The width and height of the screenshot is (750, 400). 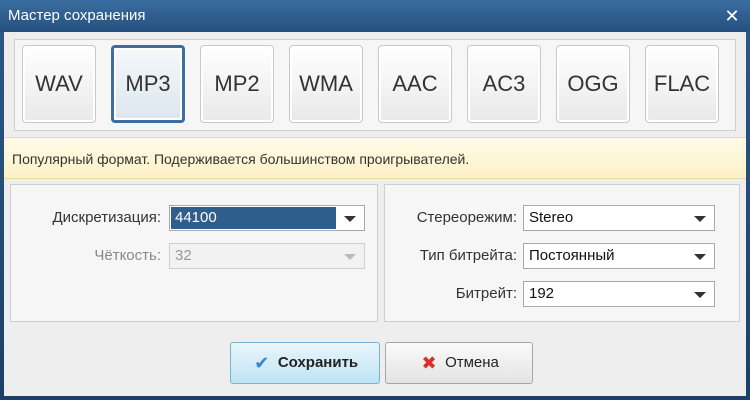 I want to click on format-button-wma: WMA, so click(x=326, y=84).